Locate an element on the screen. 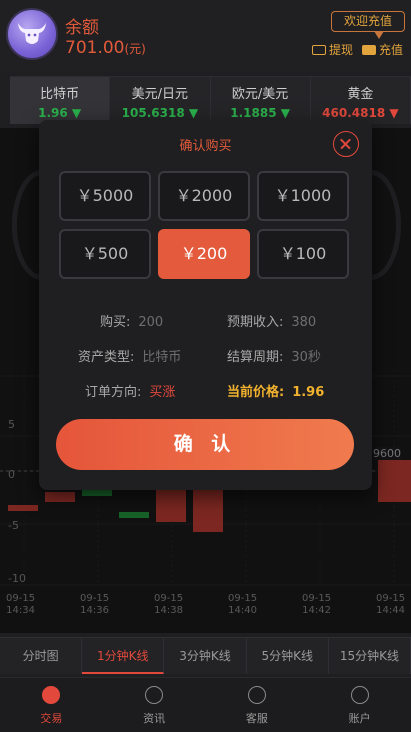  nav-label: 交易 is located at coordinates (51, 718).